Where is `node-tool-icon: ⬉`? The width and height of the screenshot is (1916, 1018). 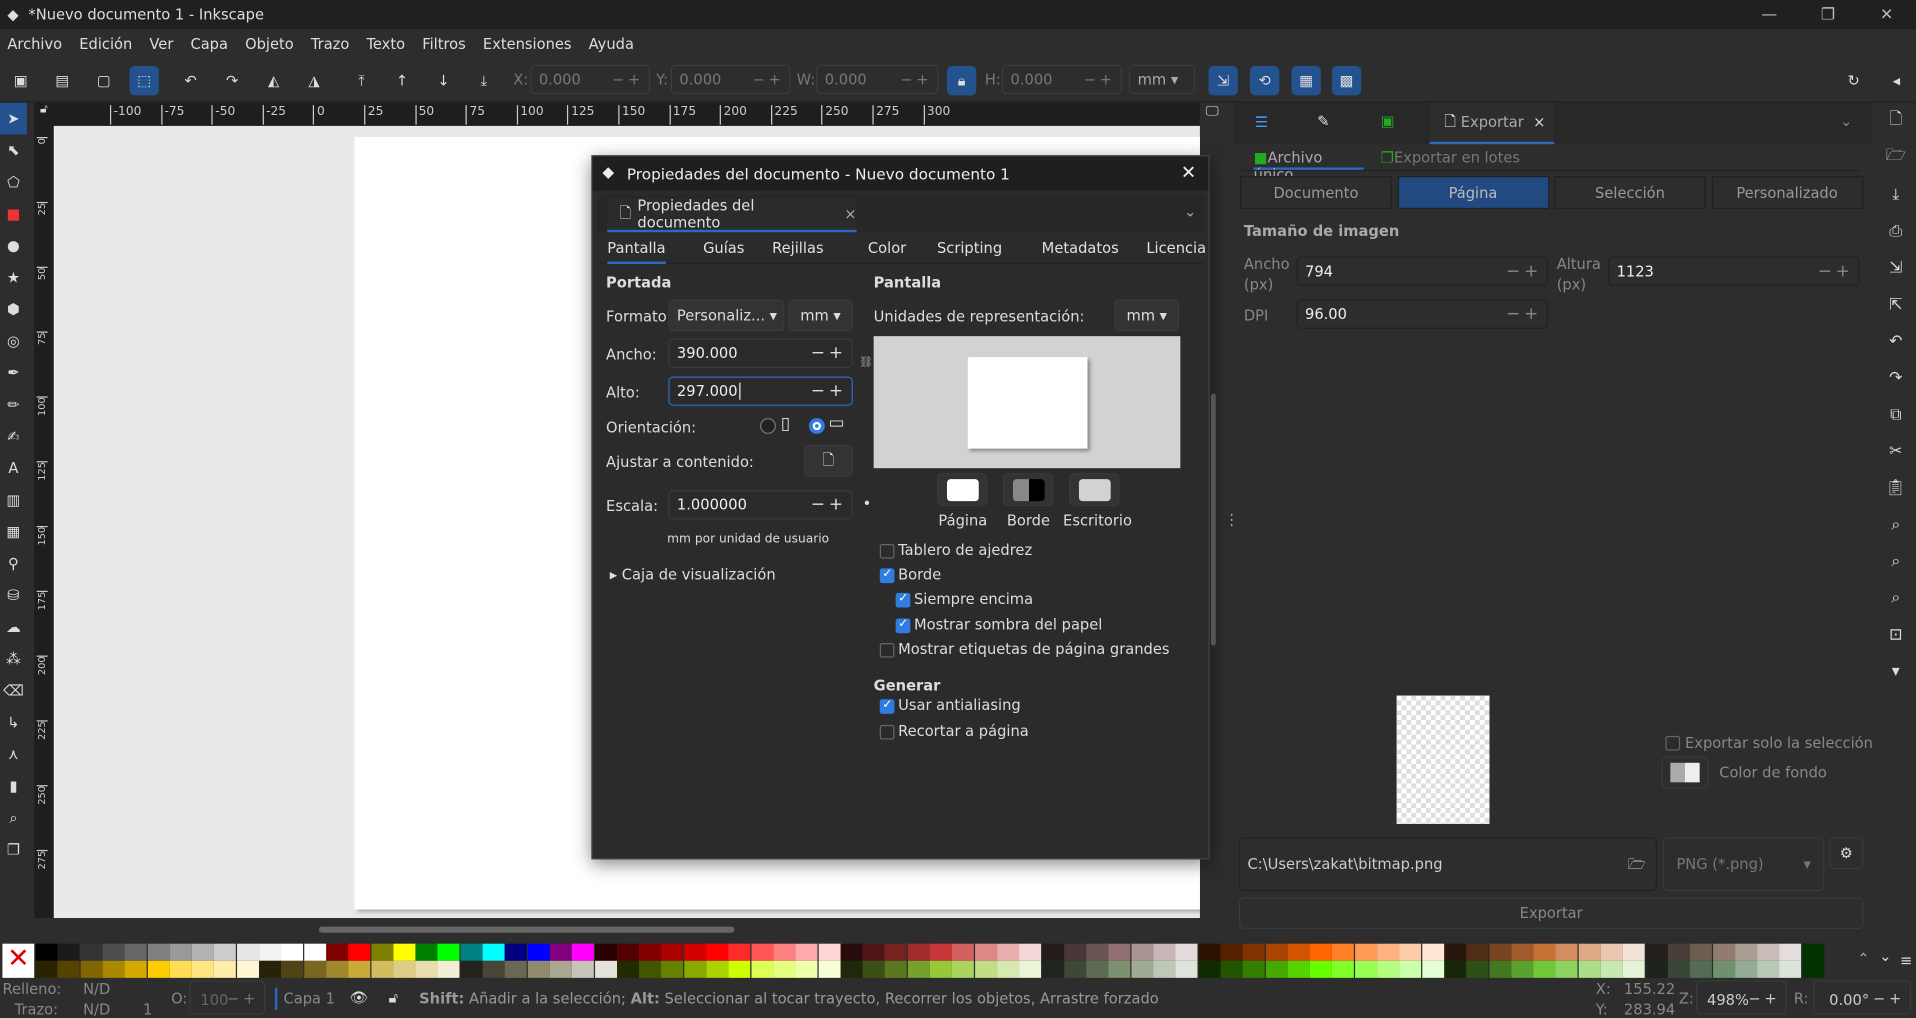
node-tool-icon: ⬉ is located at coordinates (13, 150).